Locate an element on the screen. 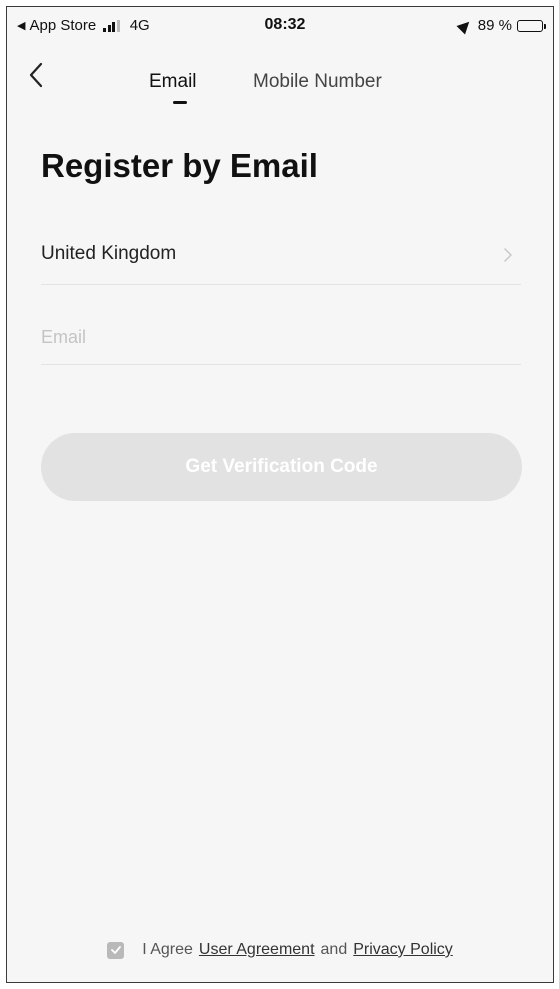  chevron-right-icon is located at coordinates (508, 255).